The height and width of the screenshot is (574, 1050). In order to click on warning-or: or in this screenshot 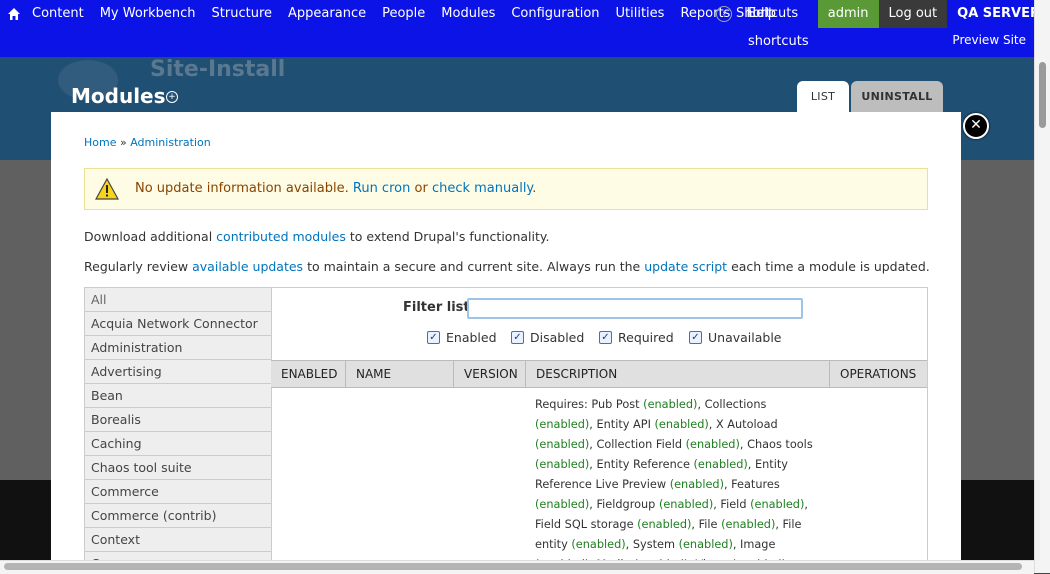, I will do `click(421, 188)`.